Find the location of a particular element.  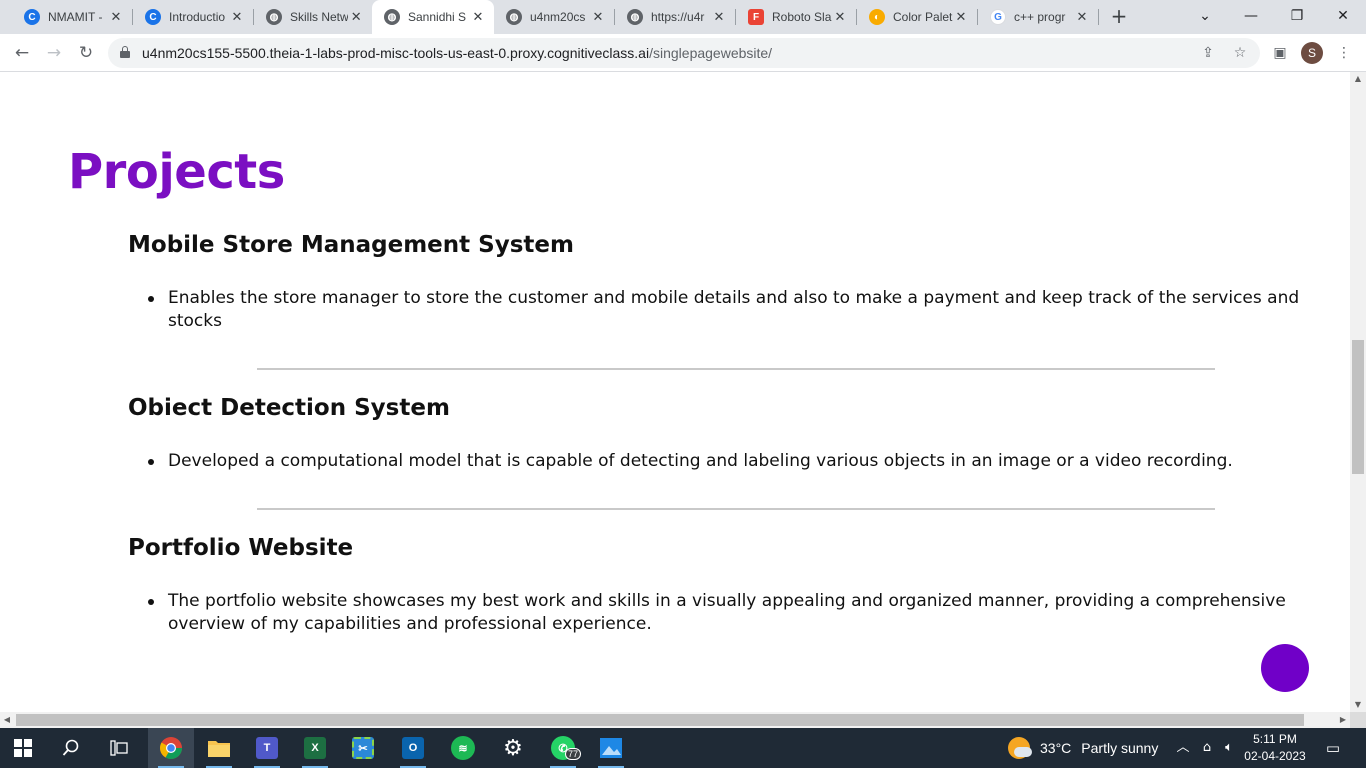

tab-label: Roboto Sla is located at coordinates (802, 17).